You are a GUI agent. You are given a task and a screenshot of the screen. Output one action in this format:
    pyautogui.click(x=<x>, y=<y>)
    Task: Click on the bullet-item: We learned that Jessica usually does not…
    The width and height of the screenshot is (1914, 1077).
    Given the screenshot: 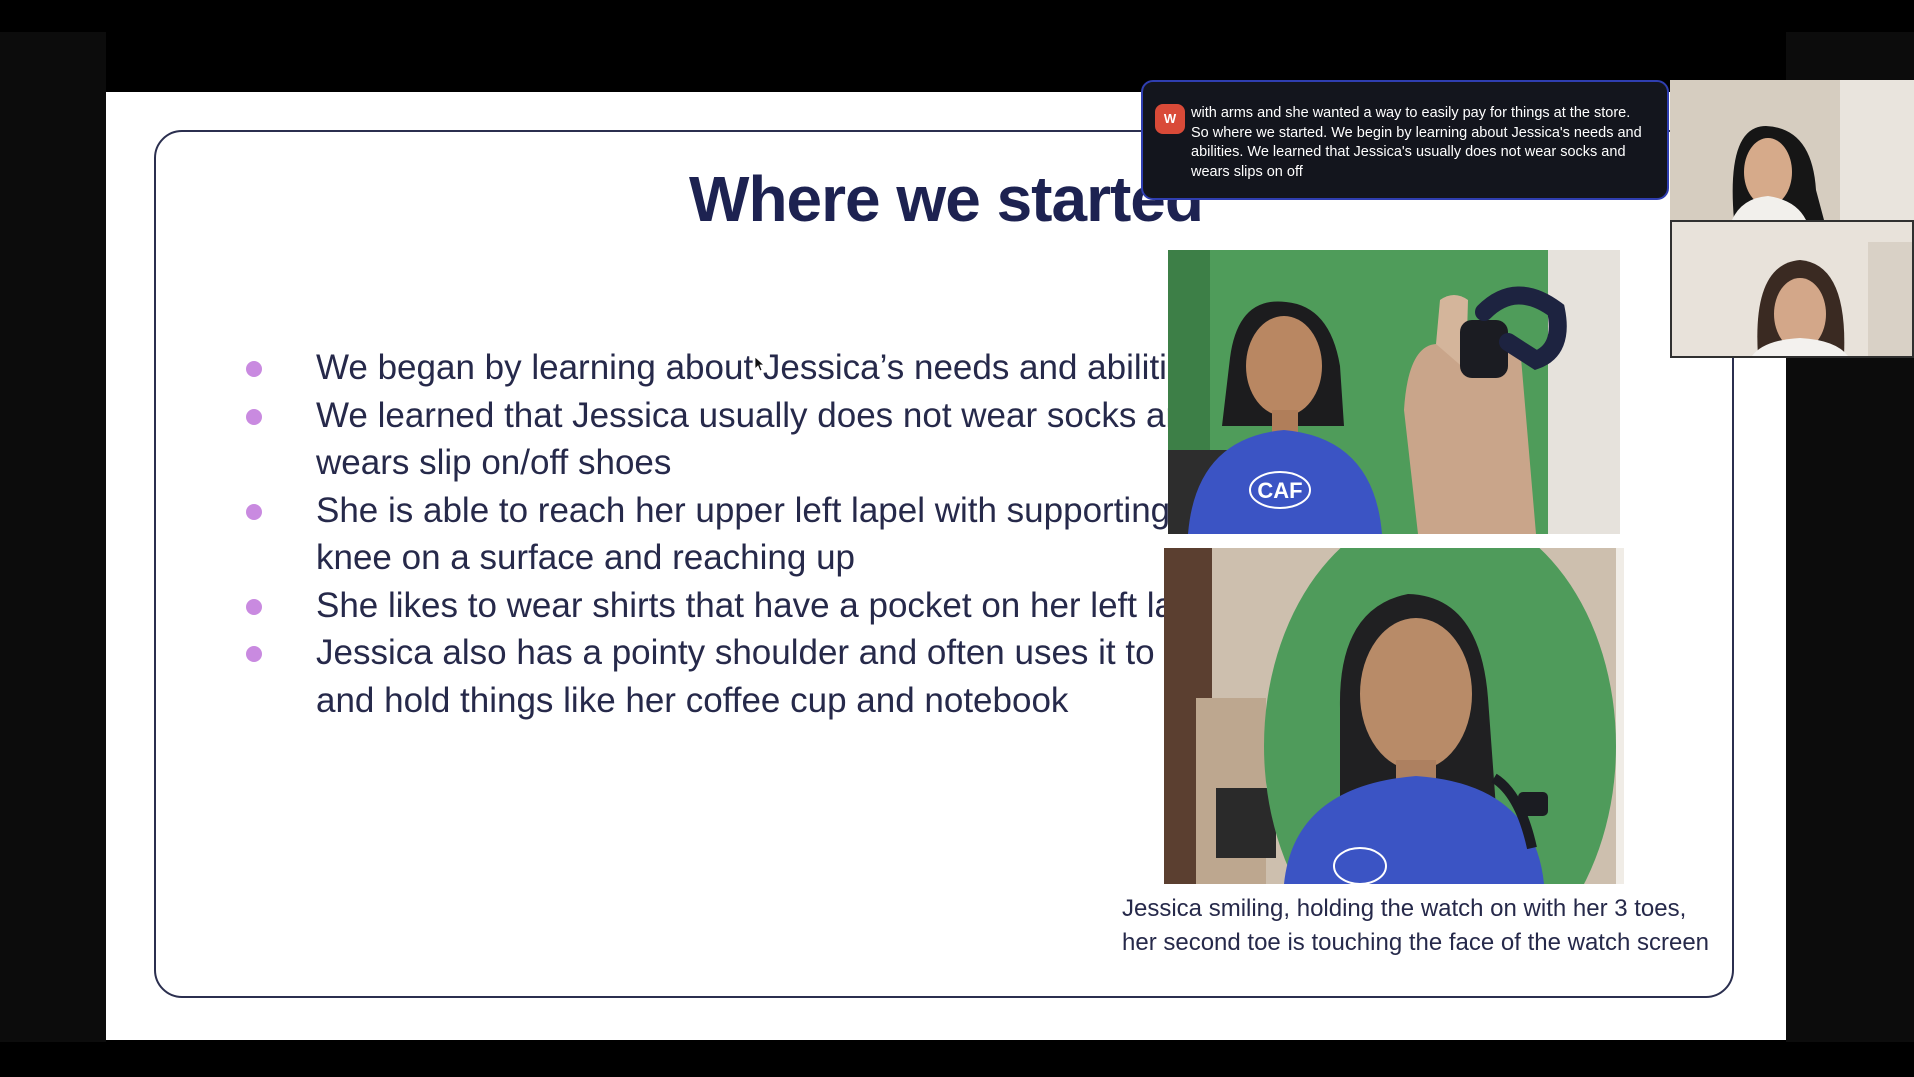 What is the action you would take?
    pyautogui.click(x=743, y=439)
    